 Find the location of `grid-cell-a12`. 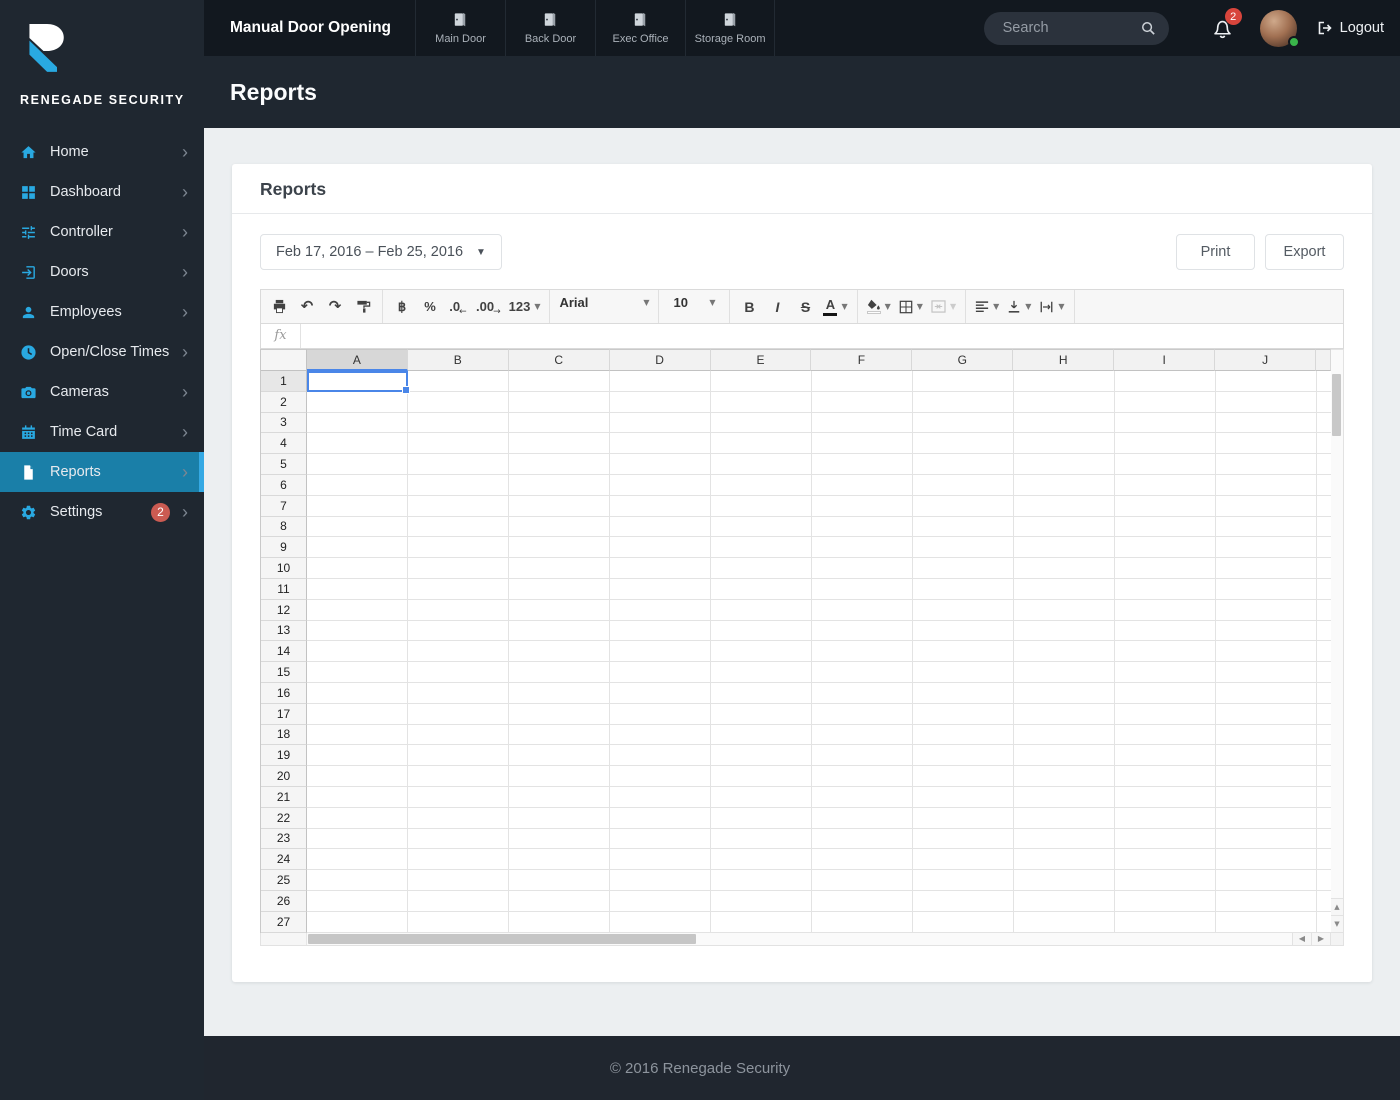

grid-cell-a12 is located at coordinates (357, 610).